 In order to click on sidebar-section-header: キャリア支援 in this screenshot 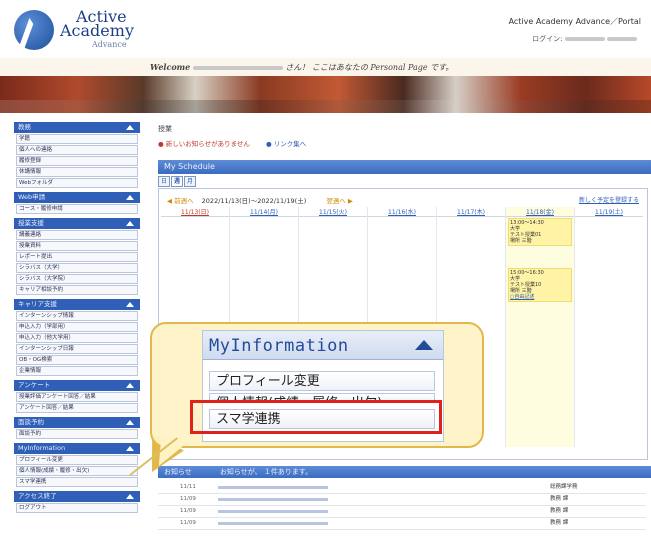, I will do `click(77, 304)`.